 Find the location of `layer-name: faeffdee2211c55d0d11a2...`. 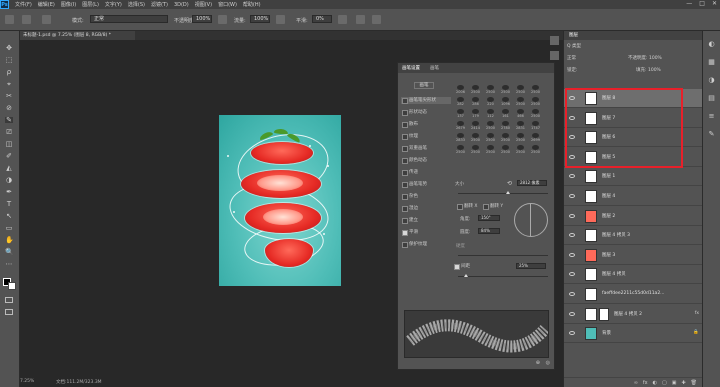

layer-name: faeffdee2211c55d0d11a2... is located at coordinates (633, 293).